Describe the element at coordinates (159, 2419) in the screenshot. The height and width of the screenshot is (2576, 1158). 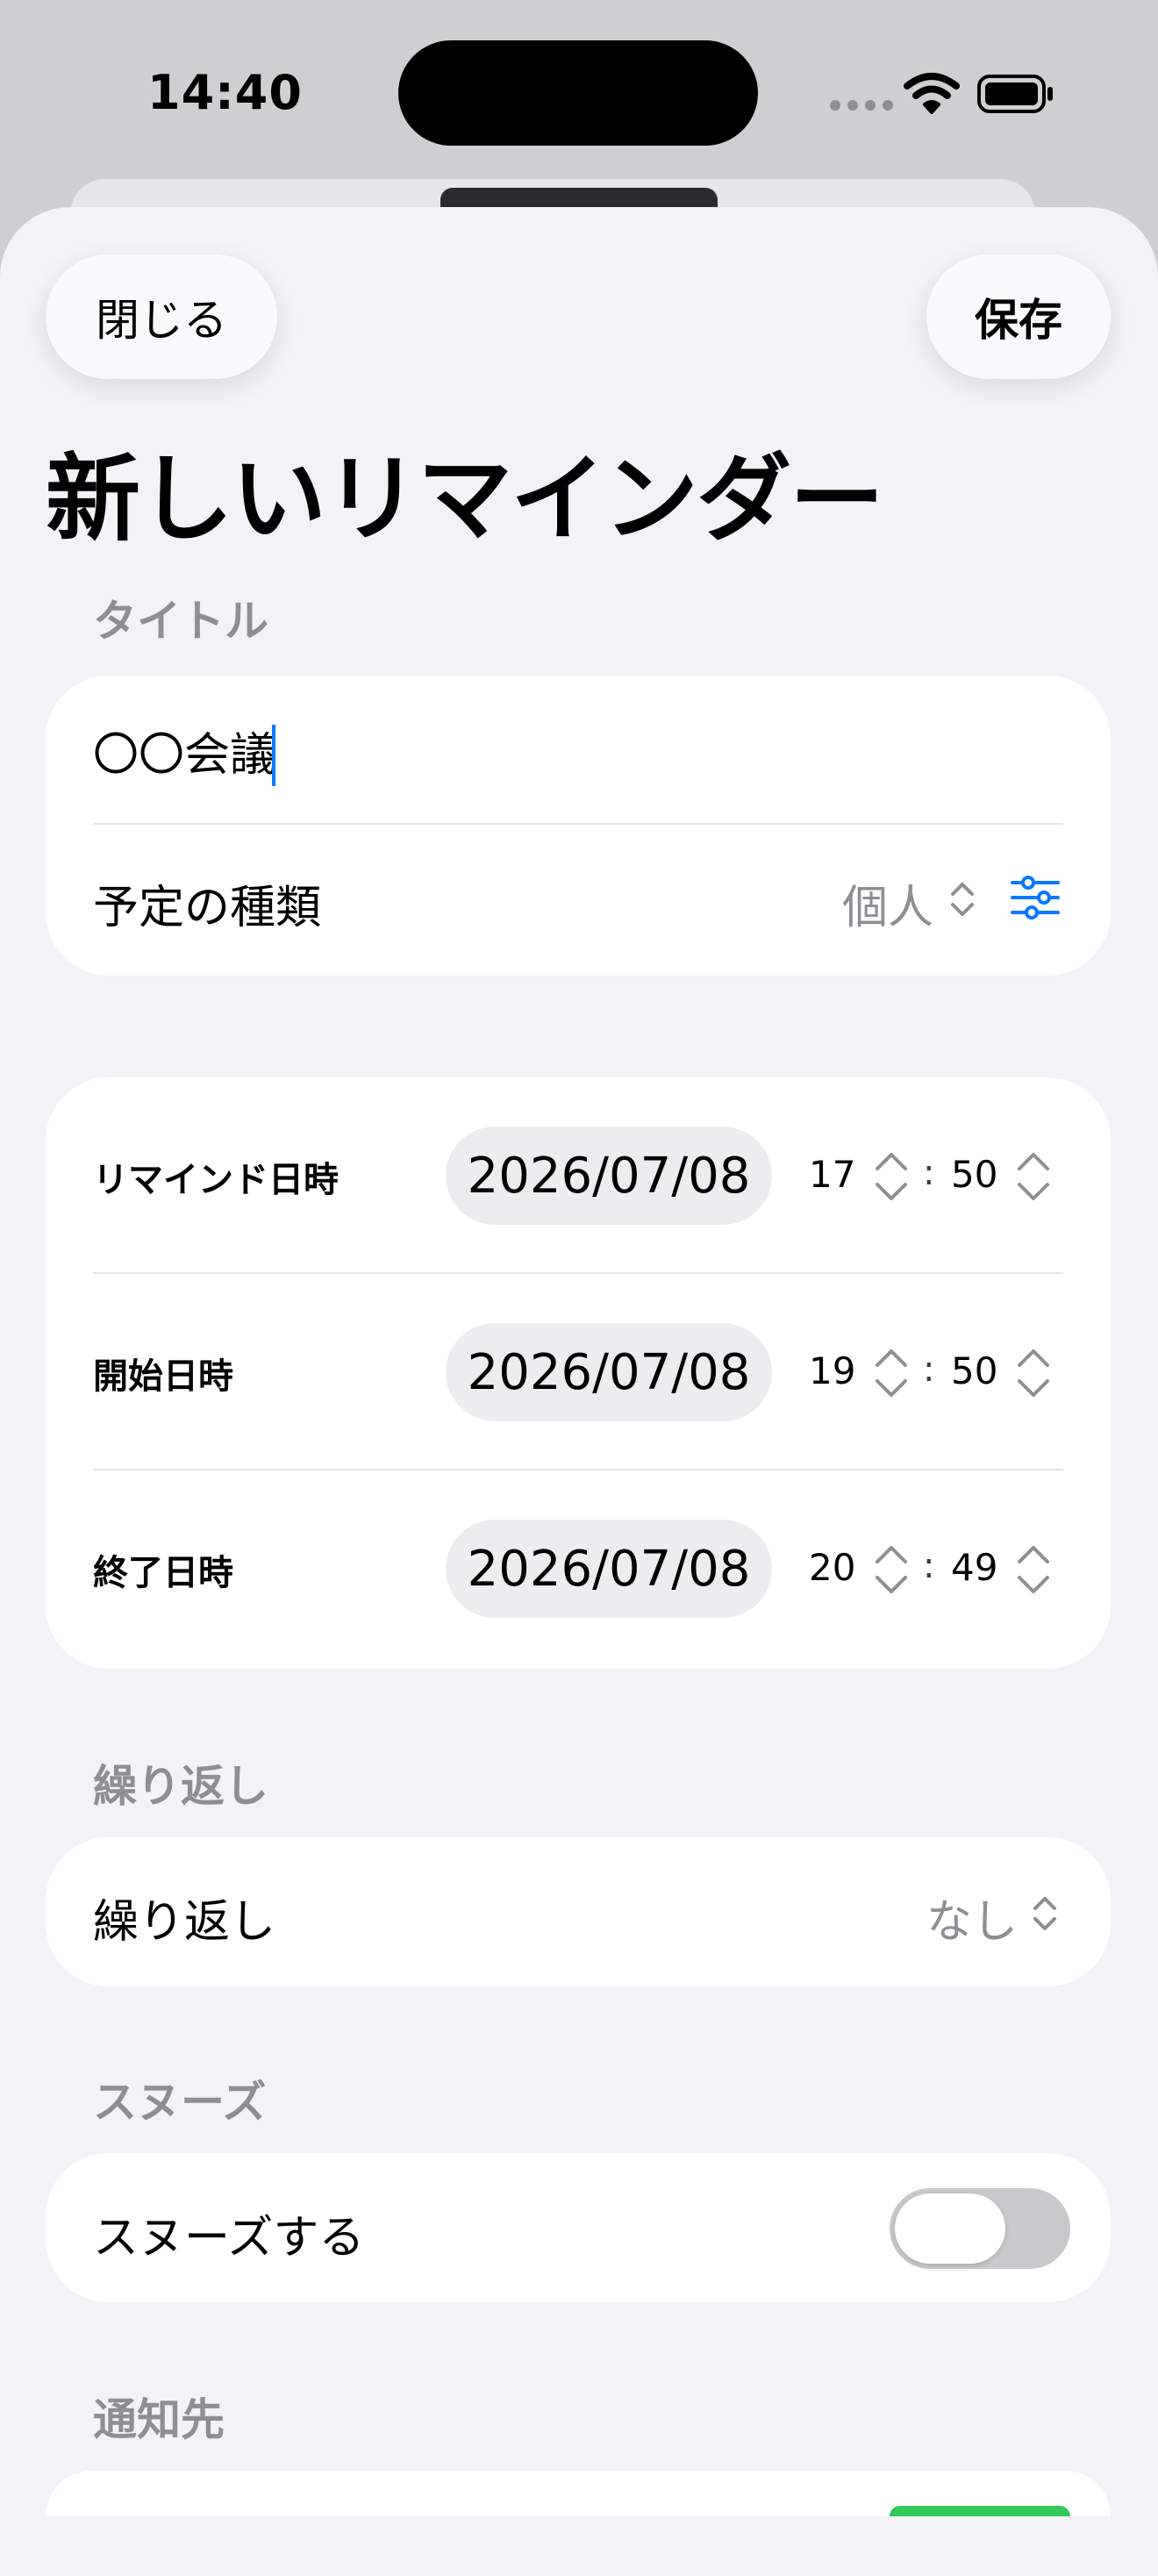
I see `section-header-notify: 通知先` at that location.